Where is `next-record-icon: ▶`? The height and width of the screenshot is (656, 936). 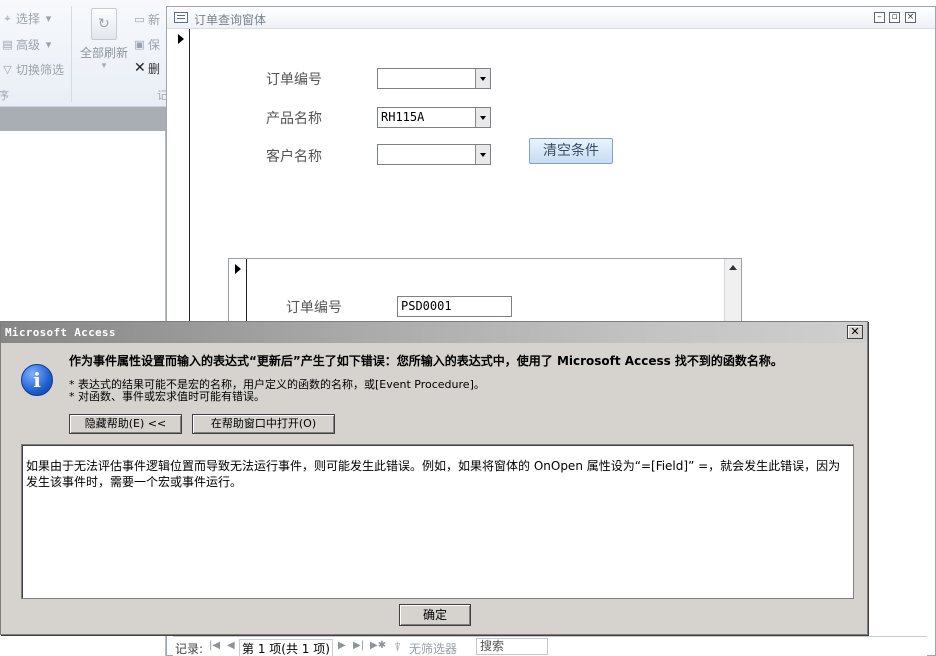 next-record-icon: ▶ is located at coordinates (342, 645).